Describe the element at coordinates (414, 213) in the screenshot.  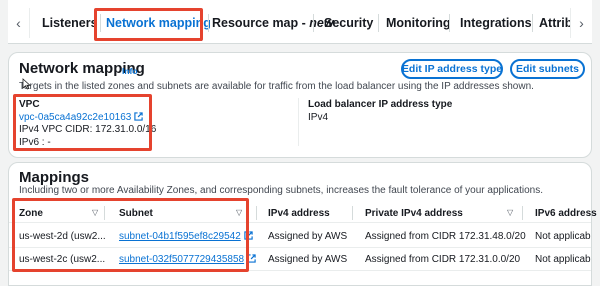
I see `column-header-private-ipv4: Private IPv4 address` at that location.